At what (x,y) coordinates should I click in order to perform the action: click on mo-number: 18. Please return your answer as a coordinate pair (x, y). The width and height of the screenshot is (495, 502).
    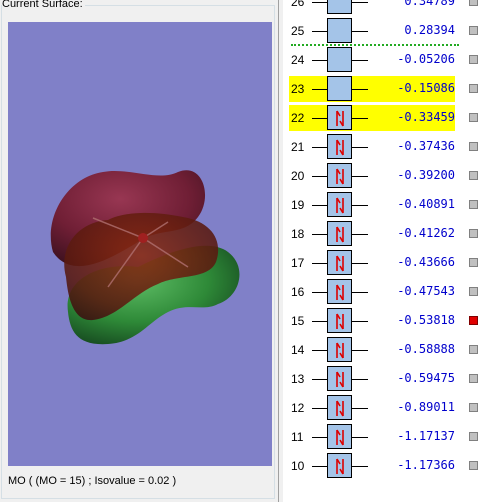
    Looking at the image, I should click on (298, 234).